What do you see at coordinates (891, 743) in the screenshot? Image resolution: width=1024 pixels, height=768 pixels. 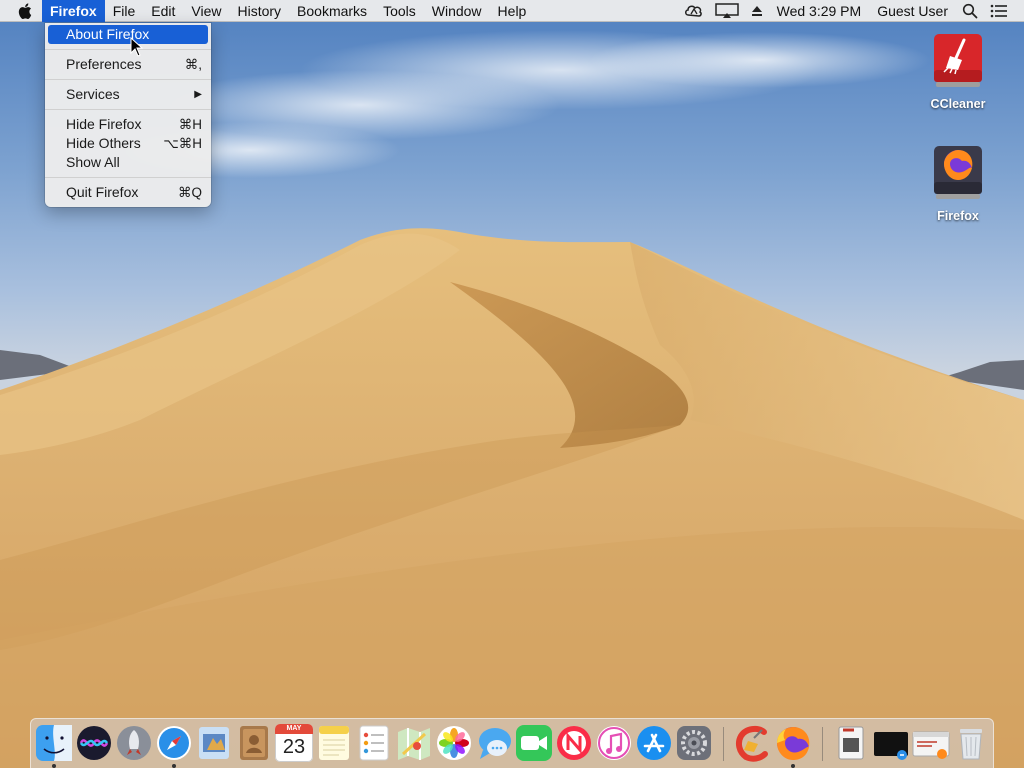 I see `dock-terminal-icon` at bounding box center [891, 743].